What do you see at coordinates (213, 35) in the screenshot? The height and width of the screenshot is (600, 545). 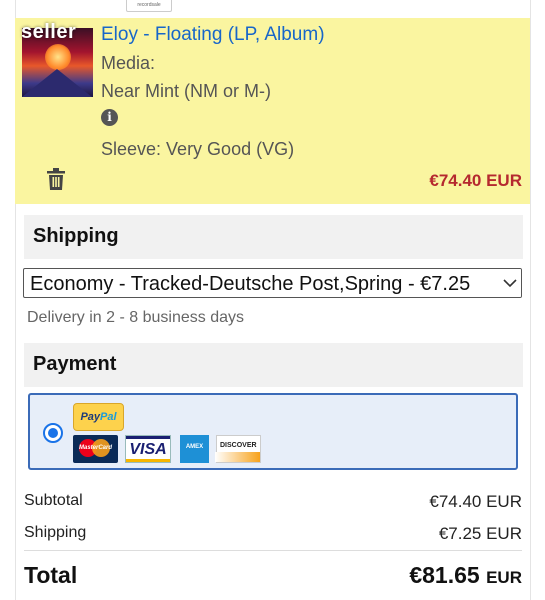 I see `item-title-link: Eloy - Floating (LP, Album)` at bounding box center [213, 35].